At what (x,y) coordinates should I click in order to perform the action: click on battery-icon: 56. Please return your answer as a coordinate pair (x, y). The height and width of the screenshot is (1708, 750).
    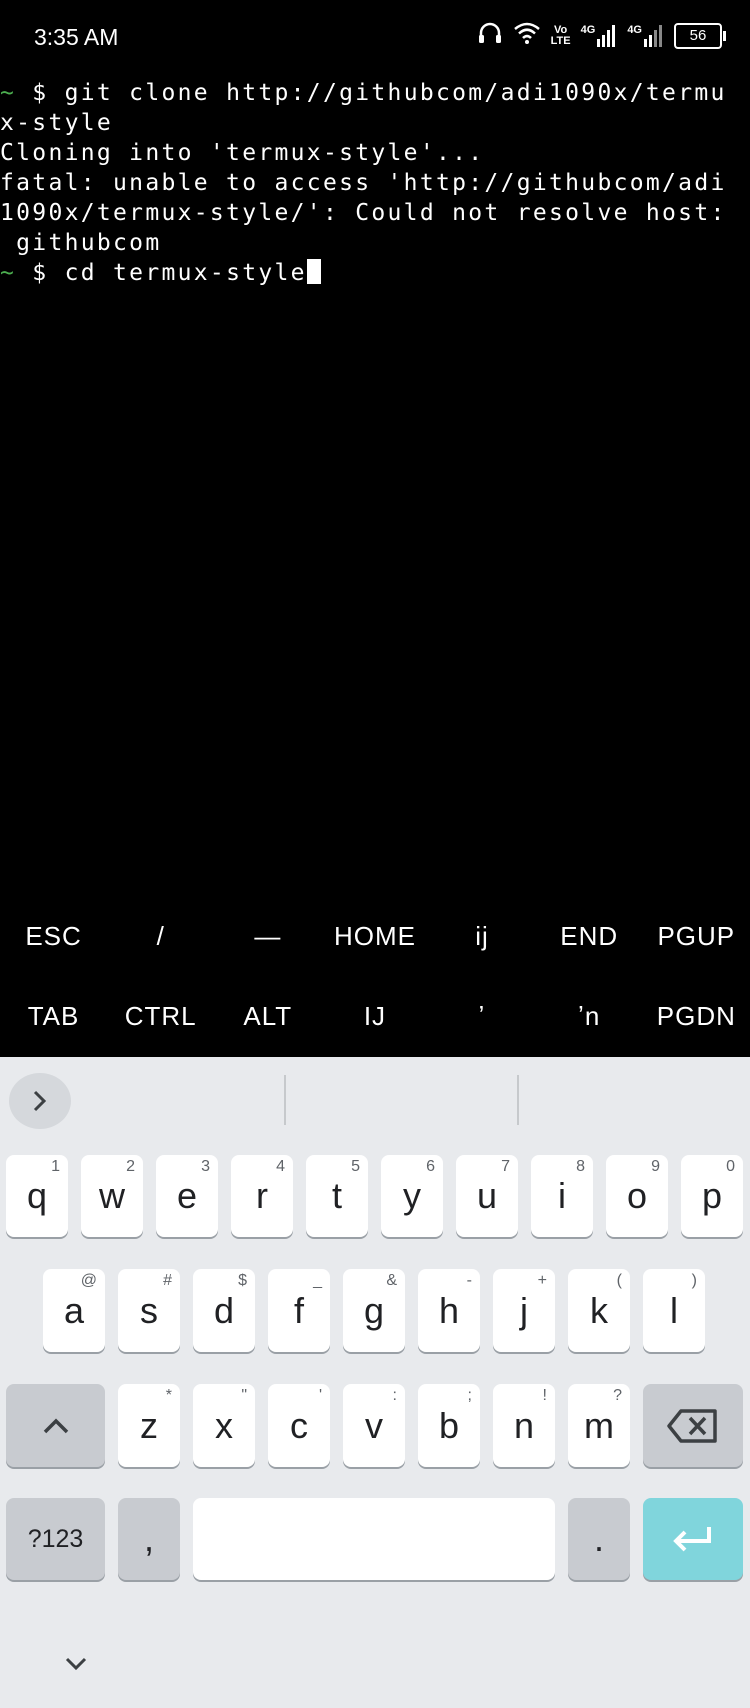
    Looking at the image, I should click on (700, 35).